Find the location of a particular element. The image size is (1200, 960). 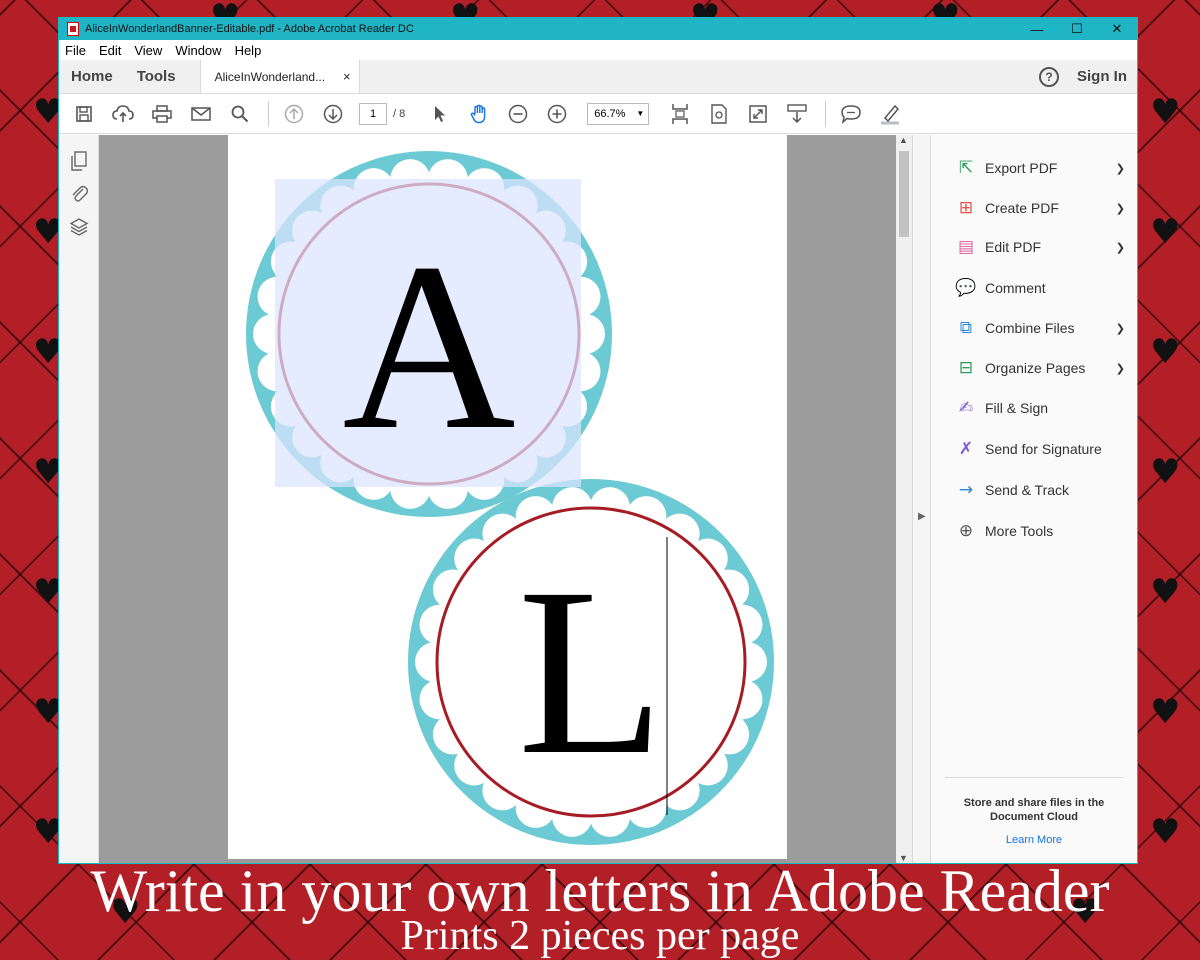

layers-icon is located at coordinates (79, 227).